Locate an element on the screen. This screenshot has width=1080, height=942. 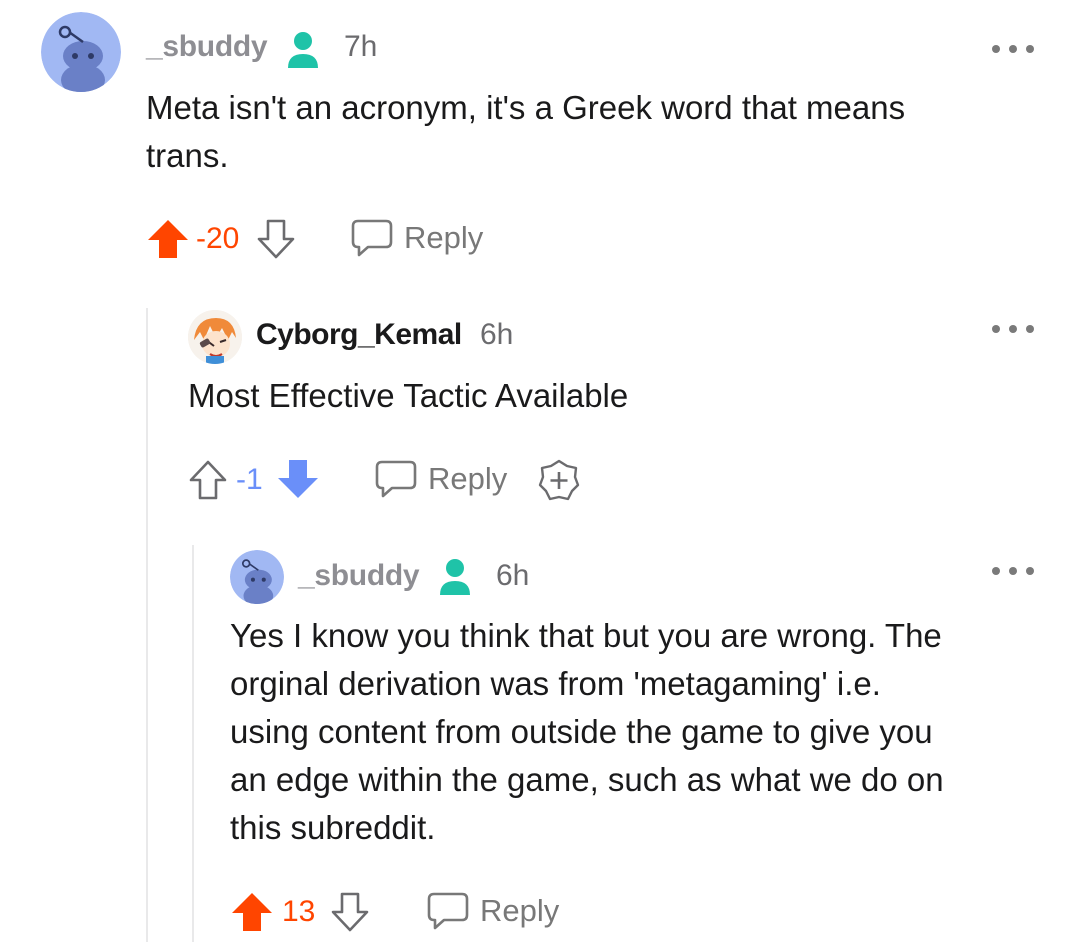
vote-score: -1 is located at coordinates (249, 479).